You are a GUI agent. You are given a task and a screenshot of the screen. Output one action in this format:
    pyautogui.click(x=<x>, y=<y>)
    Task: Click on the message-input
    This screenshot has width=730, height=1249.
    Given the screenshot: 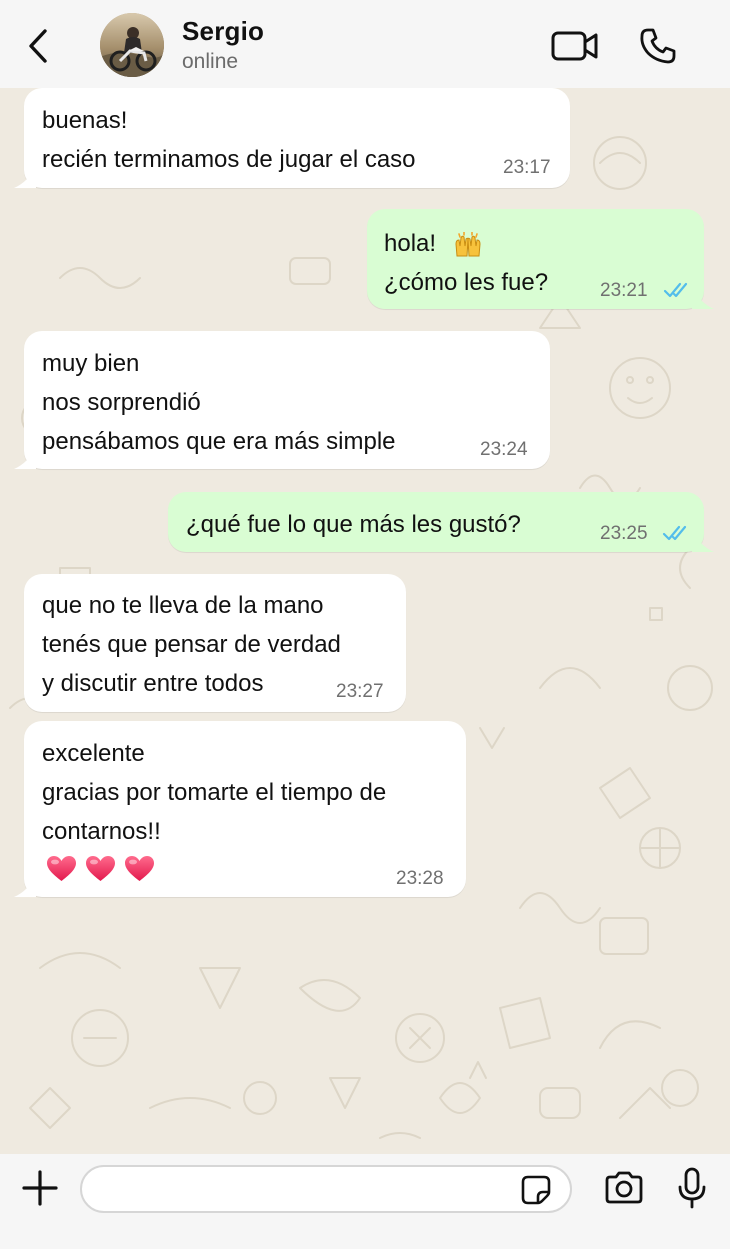 What is the action you would take?
    pyautogui.click(x=326, y=1189)
    